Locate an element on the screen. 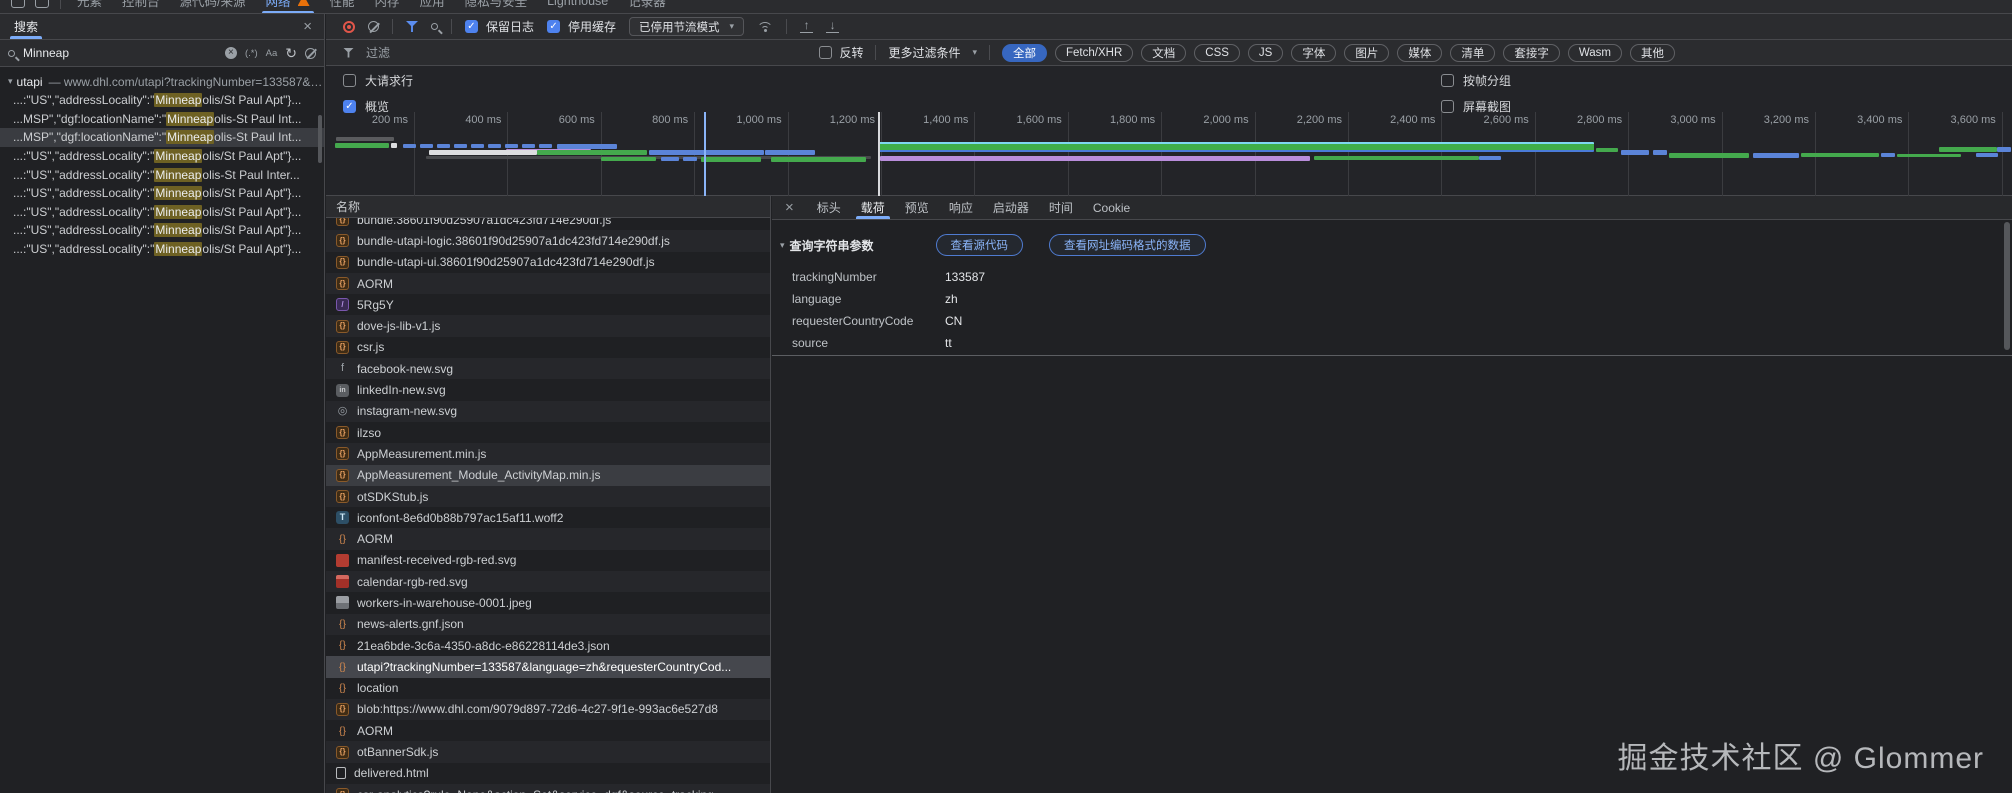 This screenshot has width=2012, height=793. main-tab-源代码/来源: 源代码/来源 is located at coordinates (213, 6).